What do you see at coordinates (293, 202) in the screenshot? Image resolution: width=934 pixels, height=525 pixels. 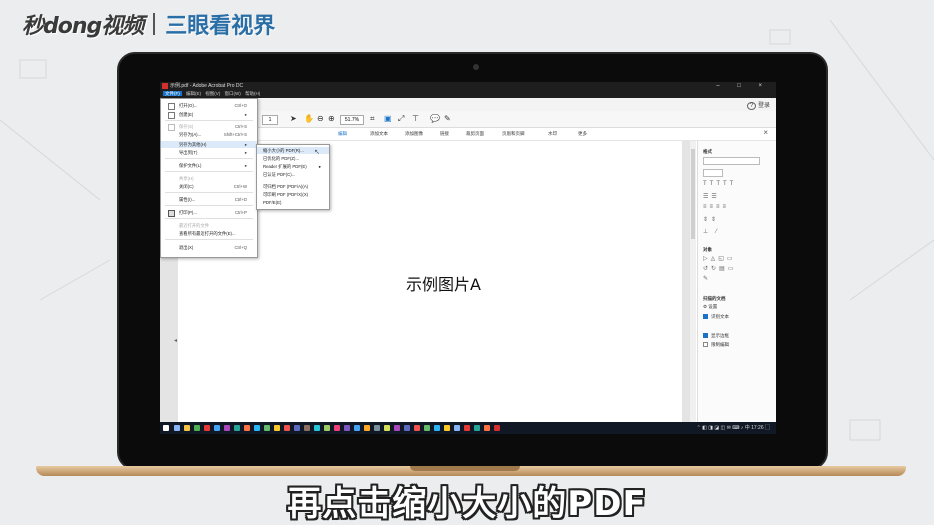 I see `submenu-item-pdfe: PDF/E(E)` at bounding box center [293, 202].